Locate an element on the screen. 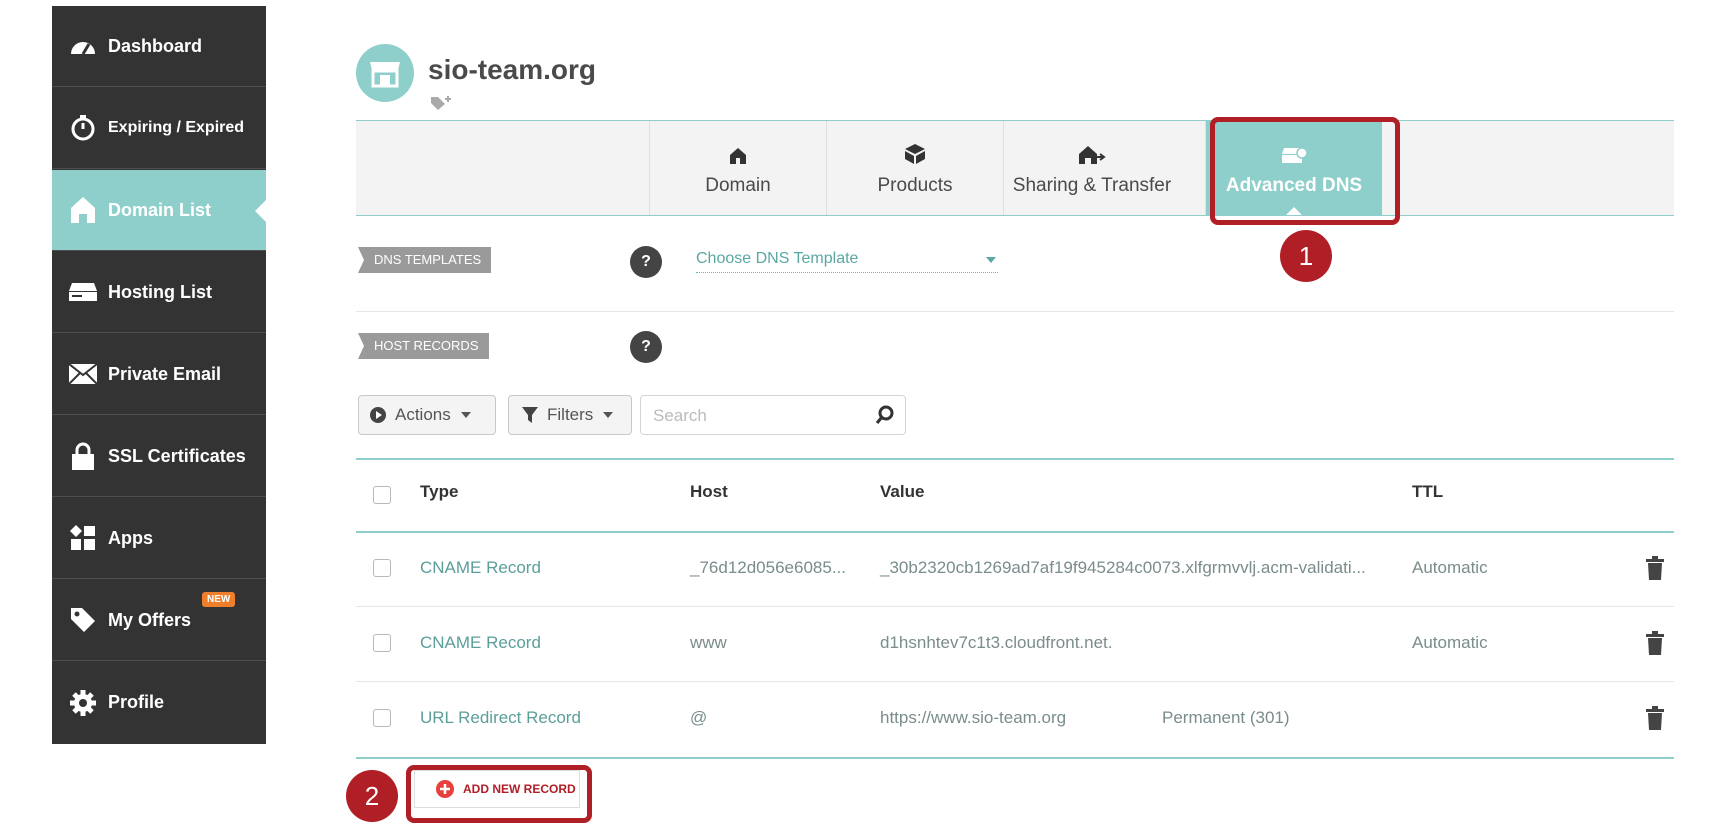 The width and height of the screenshot is (1710, 828). tab-domain: Domain is located at coordinates (737, 168).